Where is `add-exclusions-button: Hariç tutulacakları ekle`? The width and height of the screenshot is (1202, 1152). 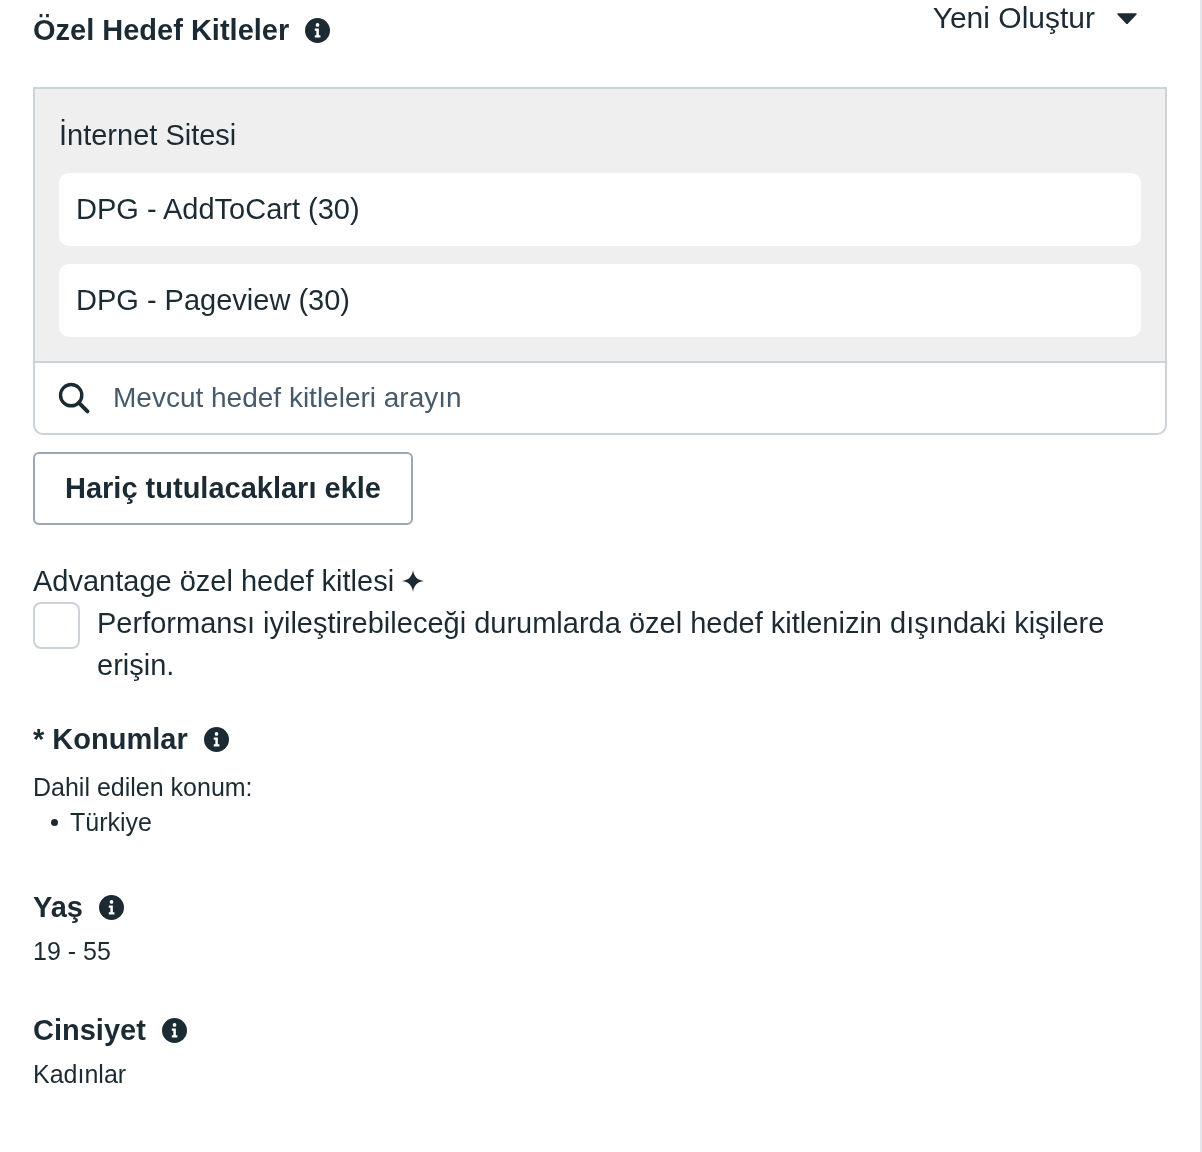 add-exclusions-button: Hariç tutulacakları ekle is located at coordinates (223, 488).